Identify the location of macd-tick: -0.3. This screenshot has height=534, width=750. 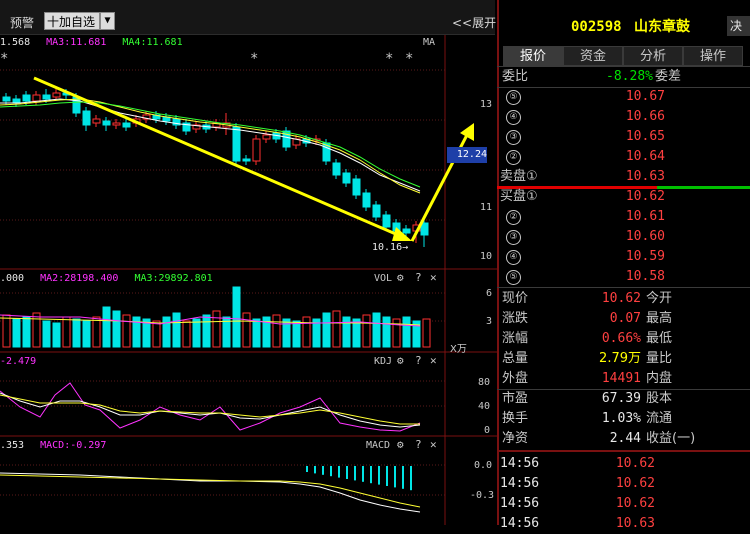
(482, 495).